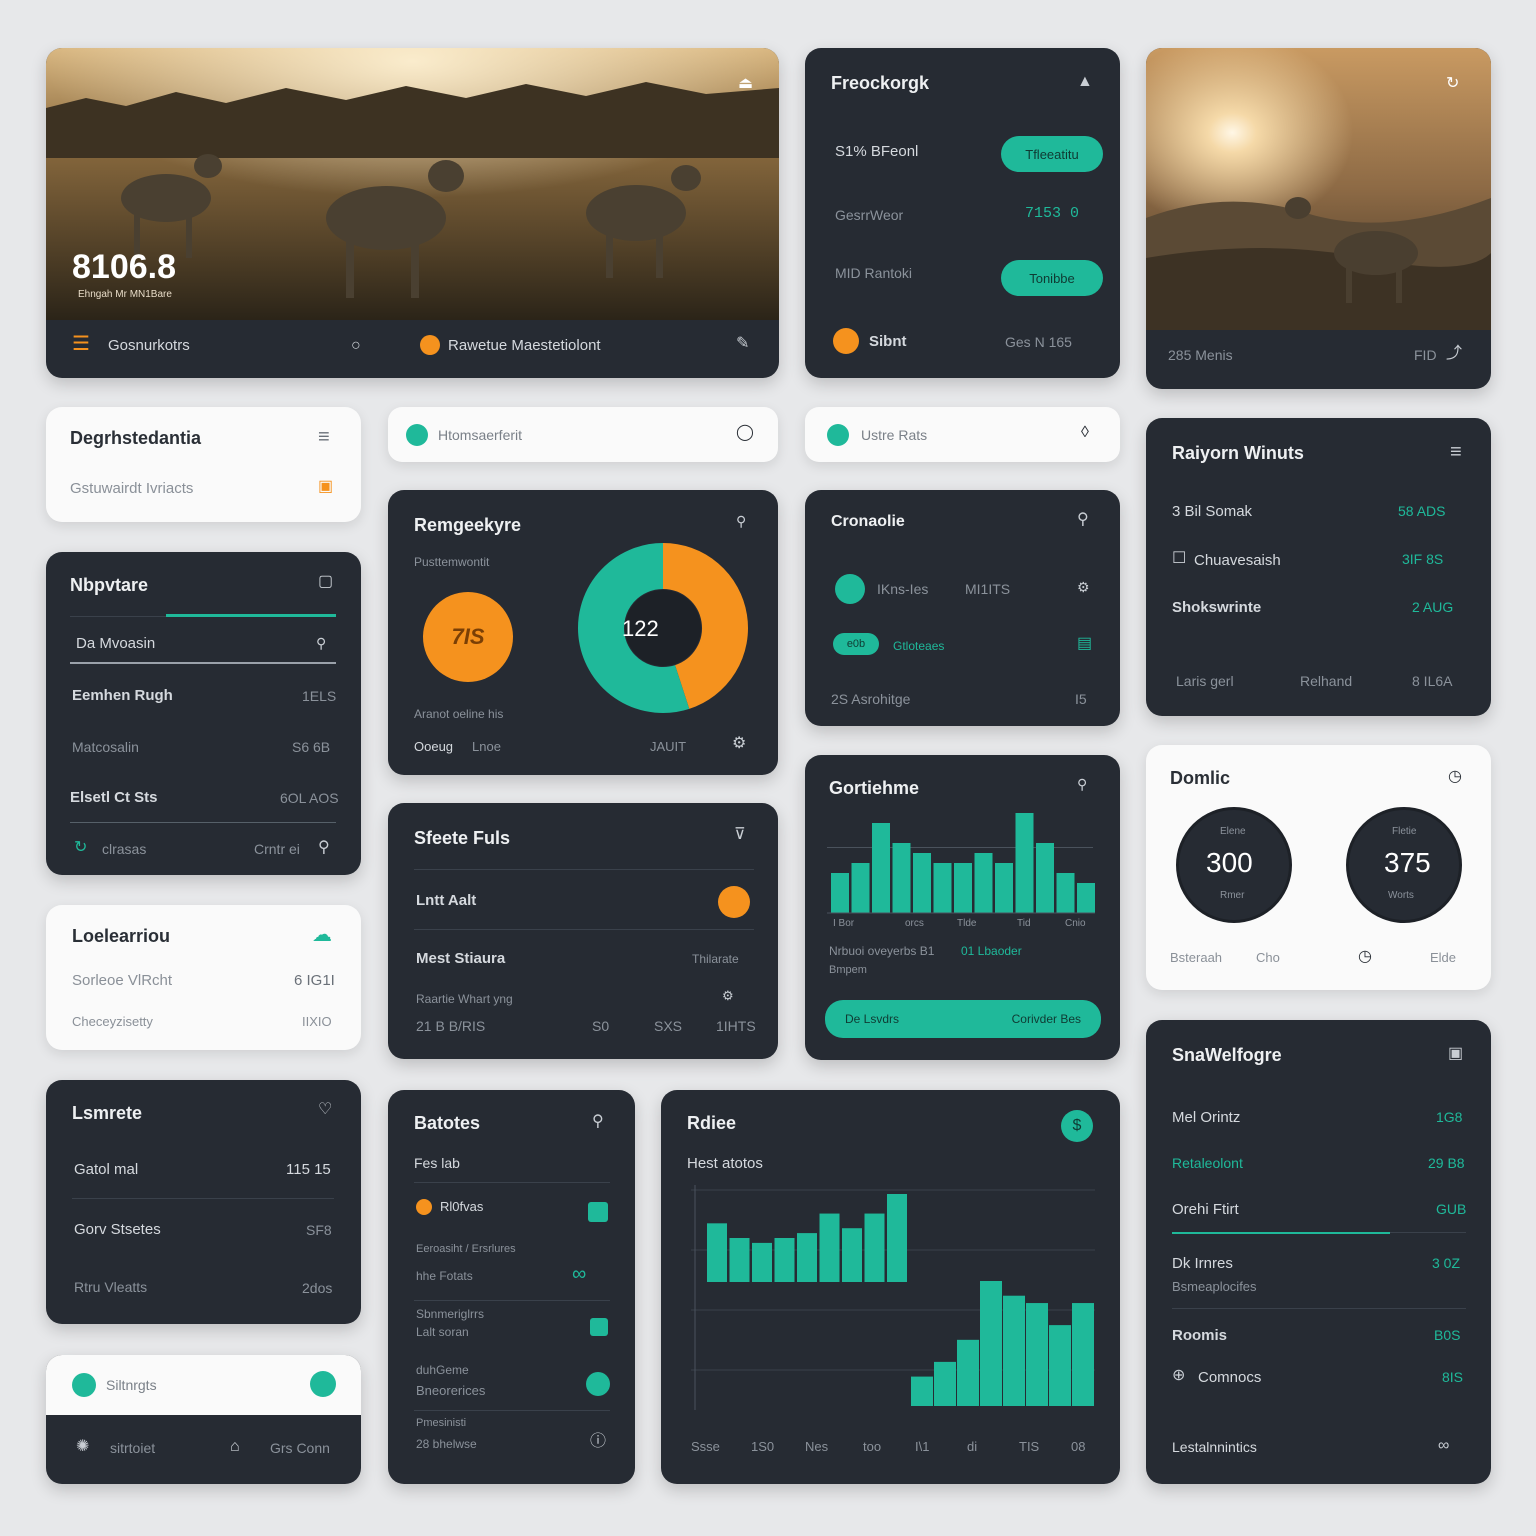  What do you see at coordinates (740, 835) in the screenshot?
I see `filter-icon: ⊽` at bounding box center [740, 835].